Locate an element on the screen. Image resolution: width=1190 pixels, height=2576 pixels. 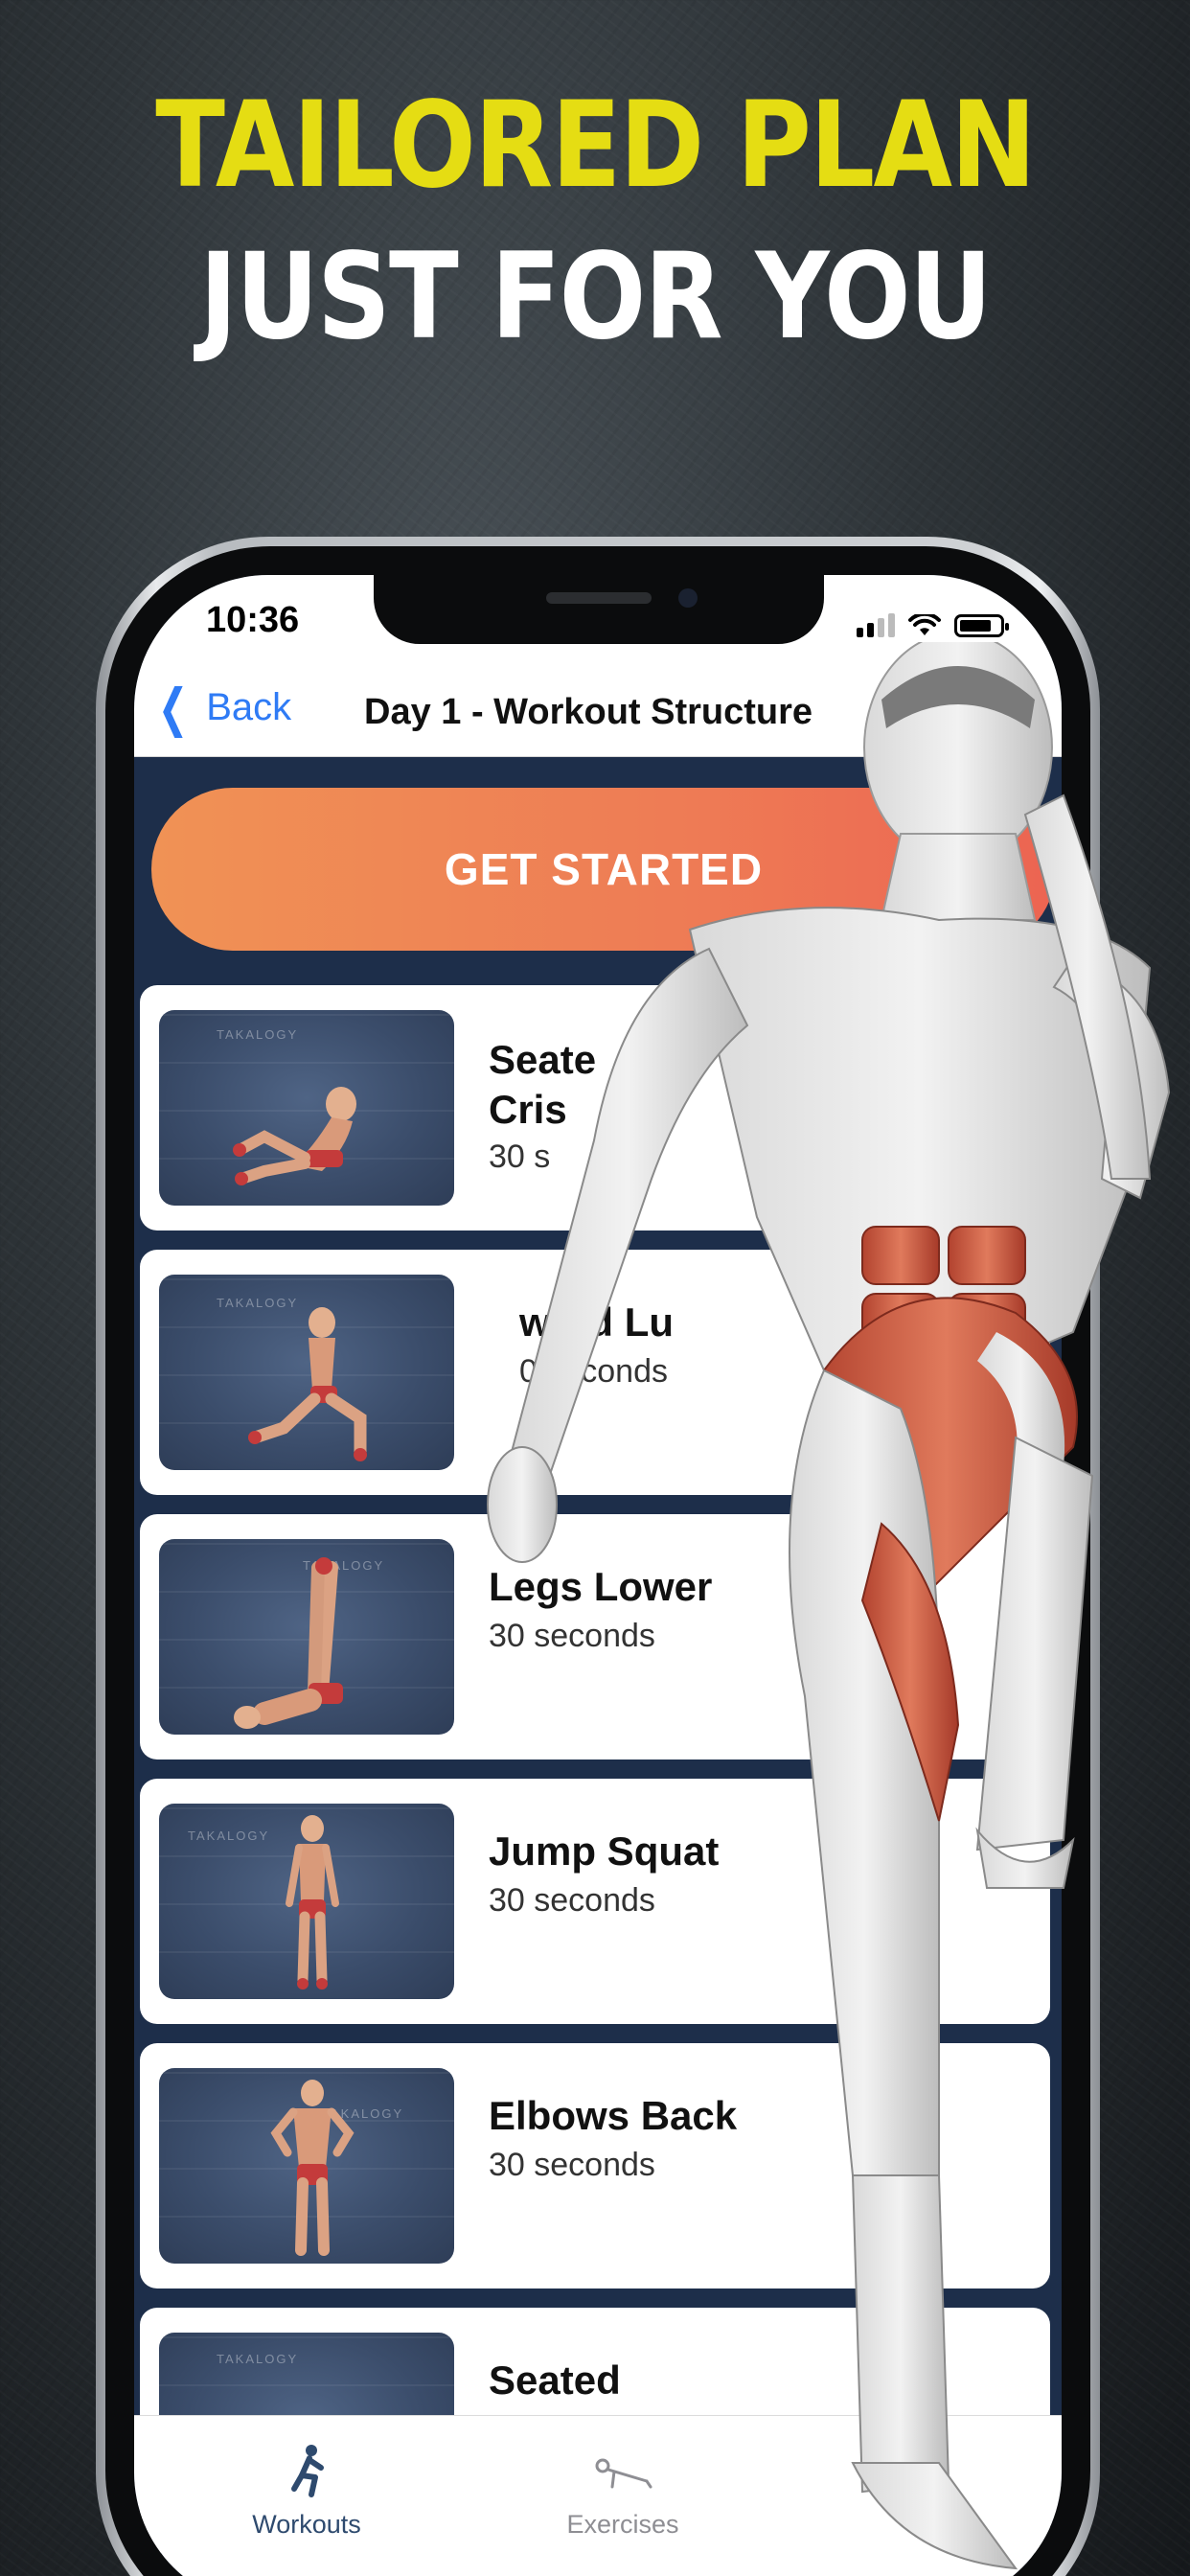
chevron-left-icon: ❮ is located at coordinates (173, 707).